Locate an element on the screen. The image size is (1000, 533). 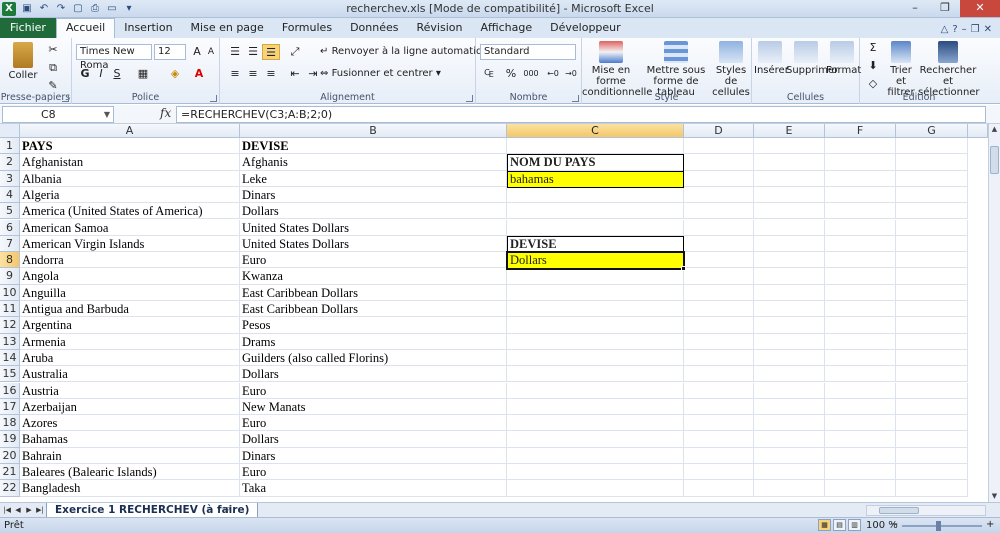
cell-d15 is located at coordinates (719, 374).